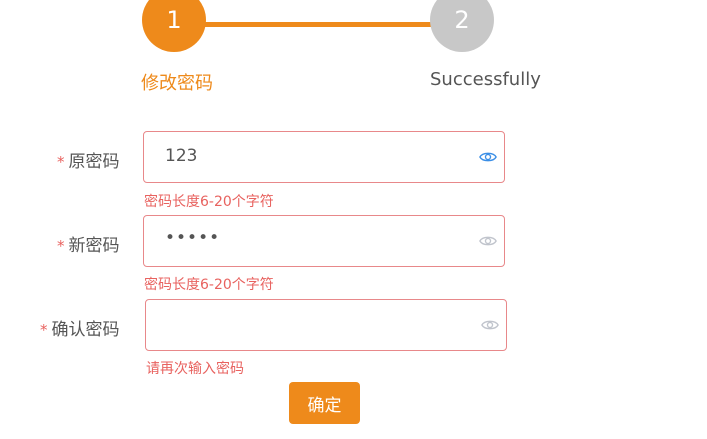 The width and height of the screenshot is (707, 439). What do you see at coordinates (324, 241) in the screenshot?
I see `new-password-input: •••••` at bounding box center [324, 241].